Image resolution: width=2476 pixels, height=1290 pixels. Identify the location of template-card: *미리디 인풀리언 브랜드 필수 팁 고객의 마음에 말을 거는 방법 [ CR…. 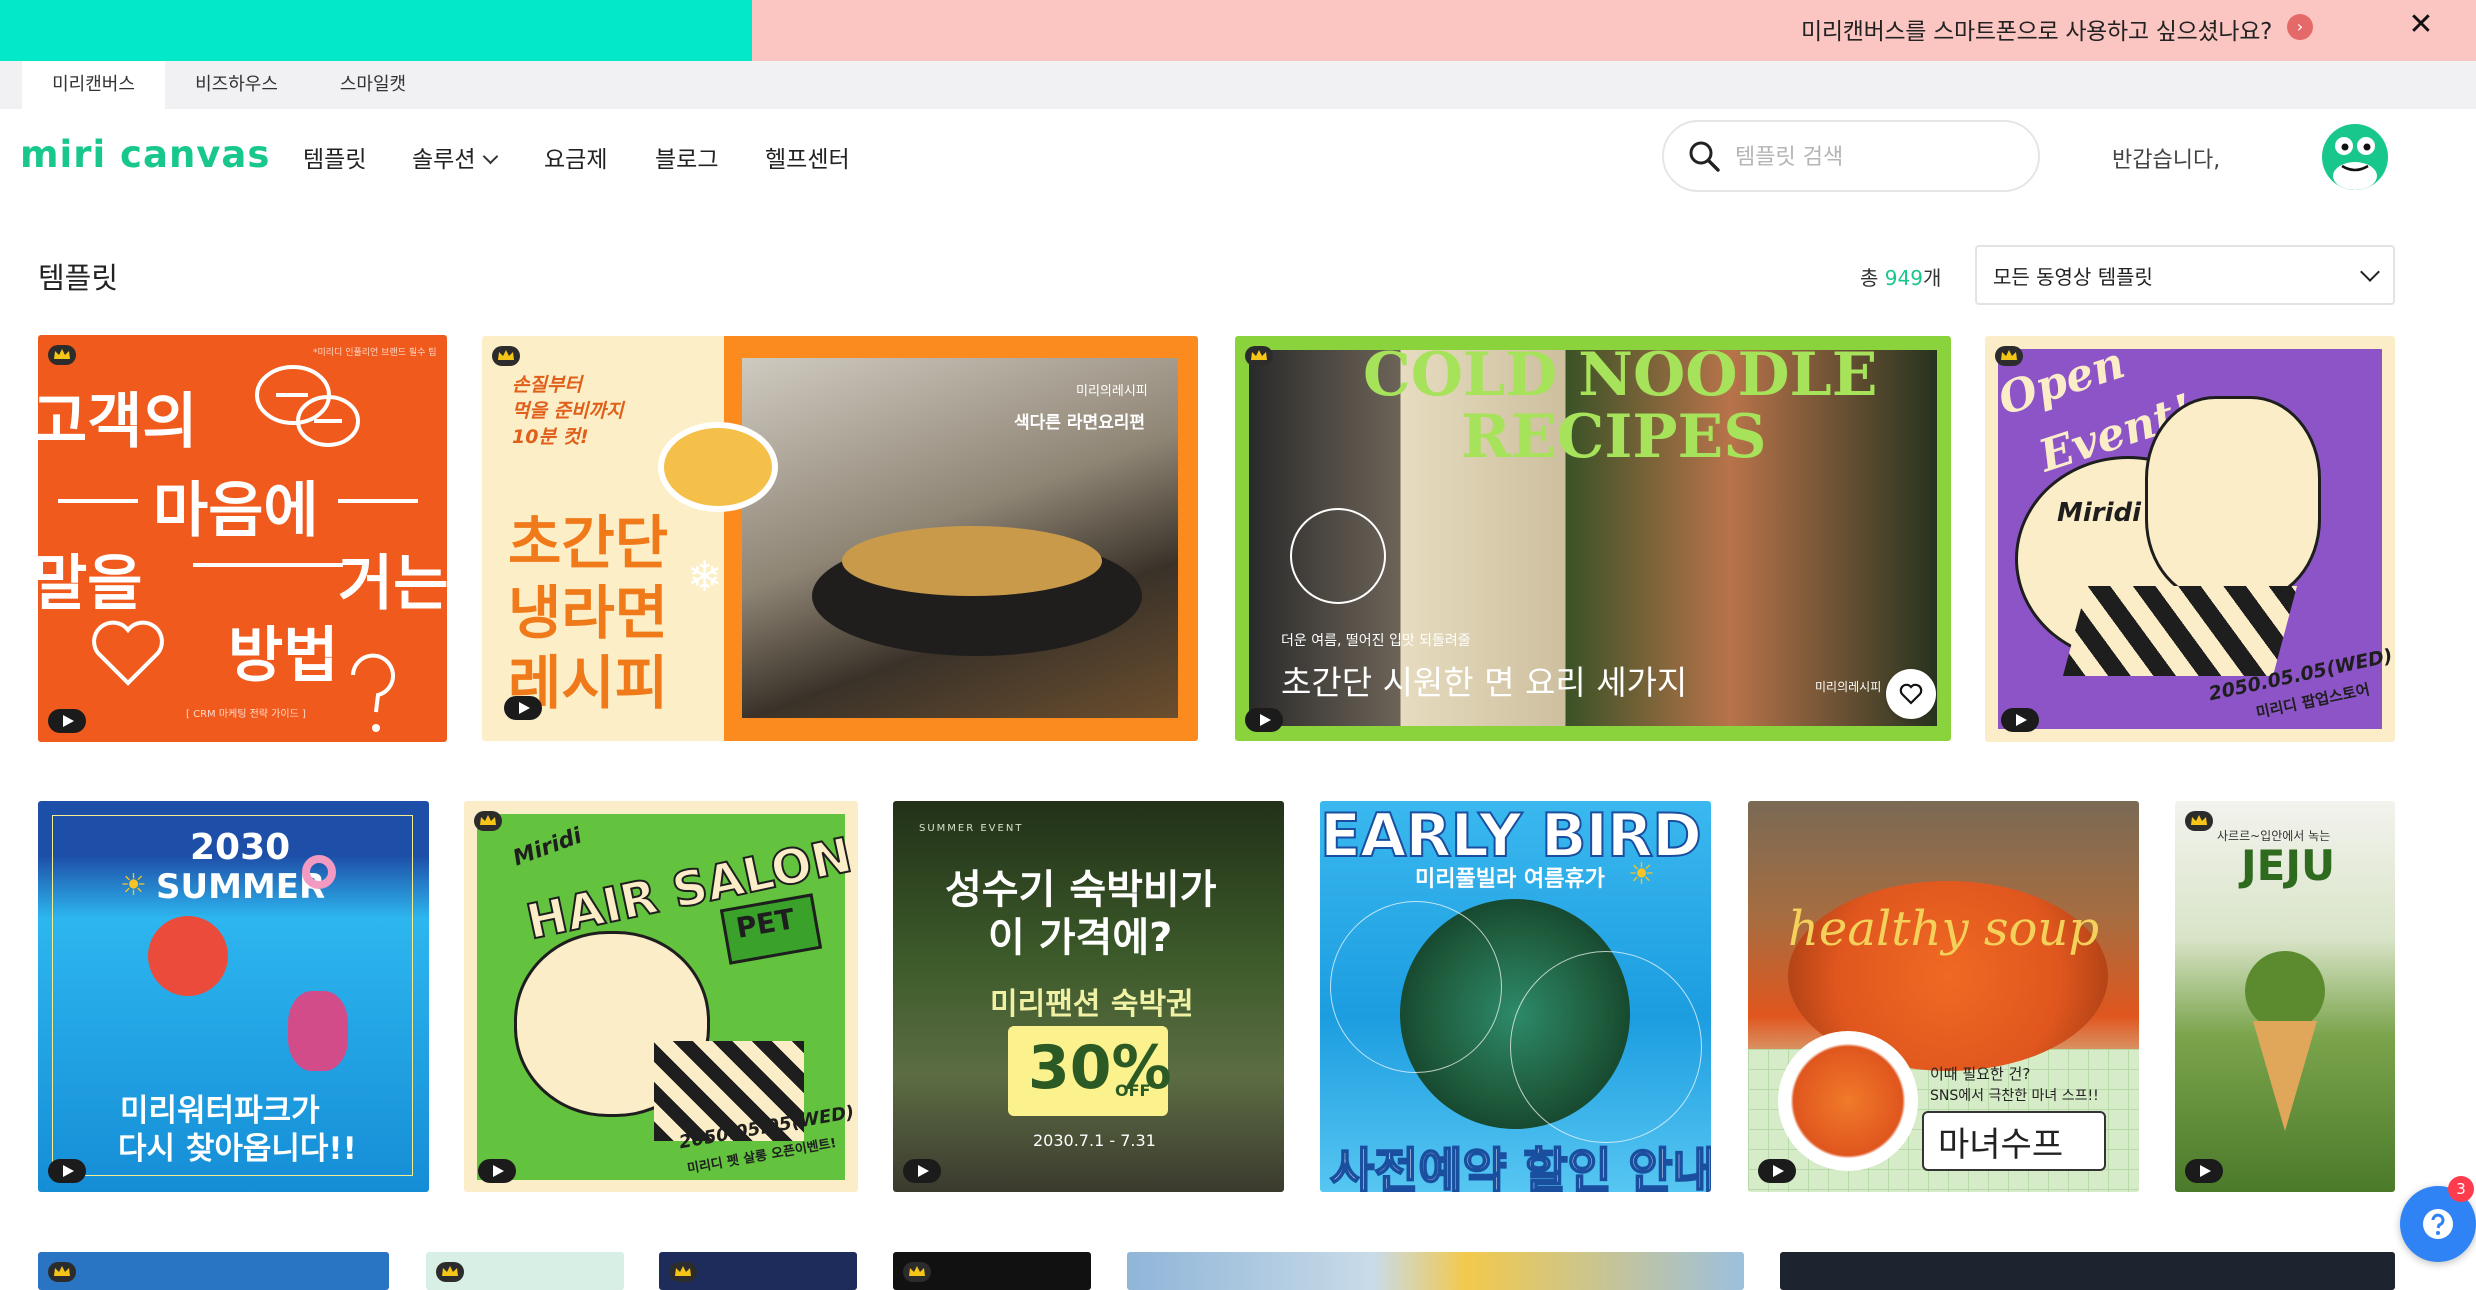
(242, 538).